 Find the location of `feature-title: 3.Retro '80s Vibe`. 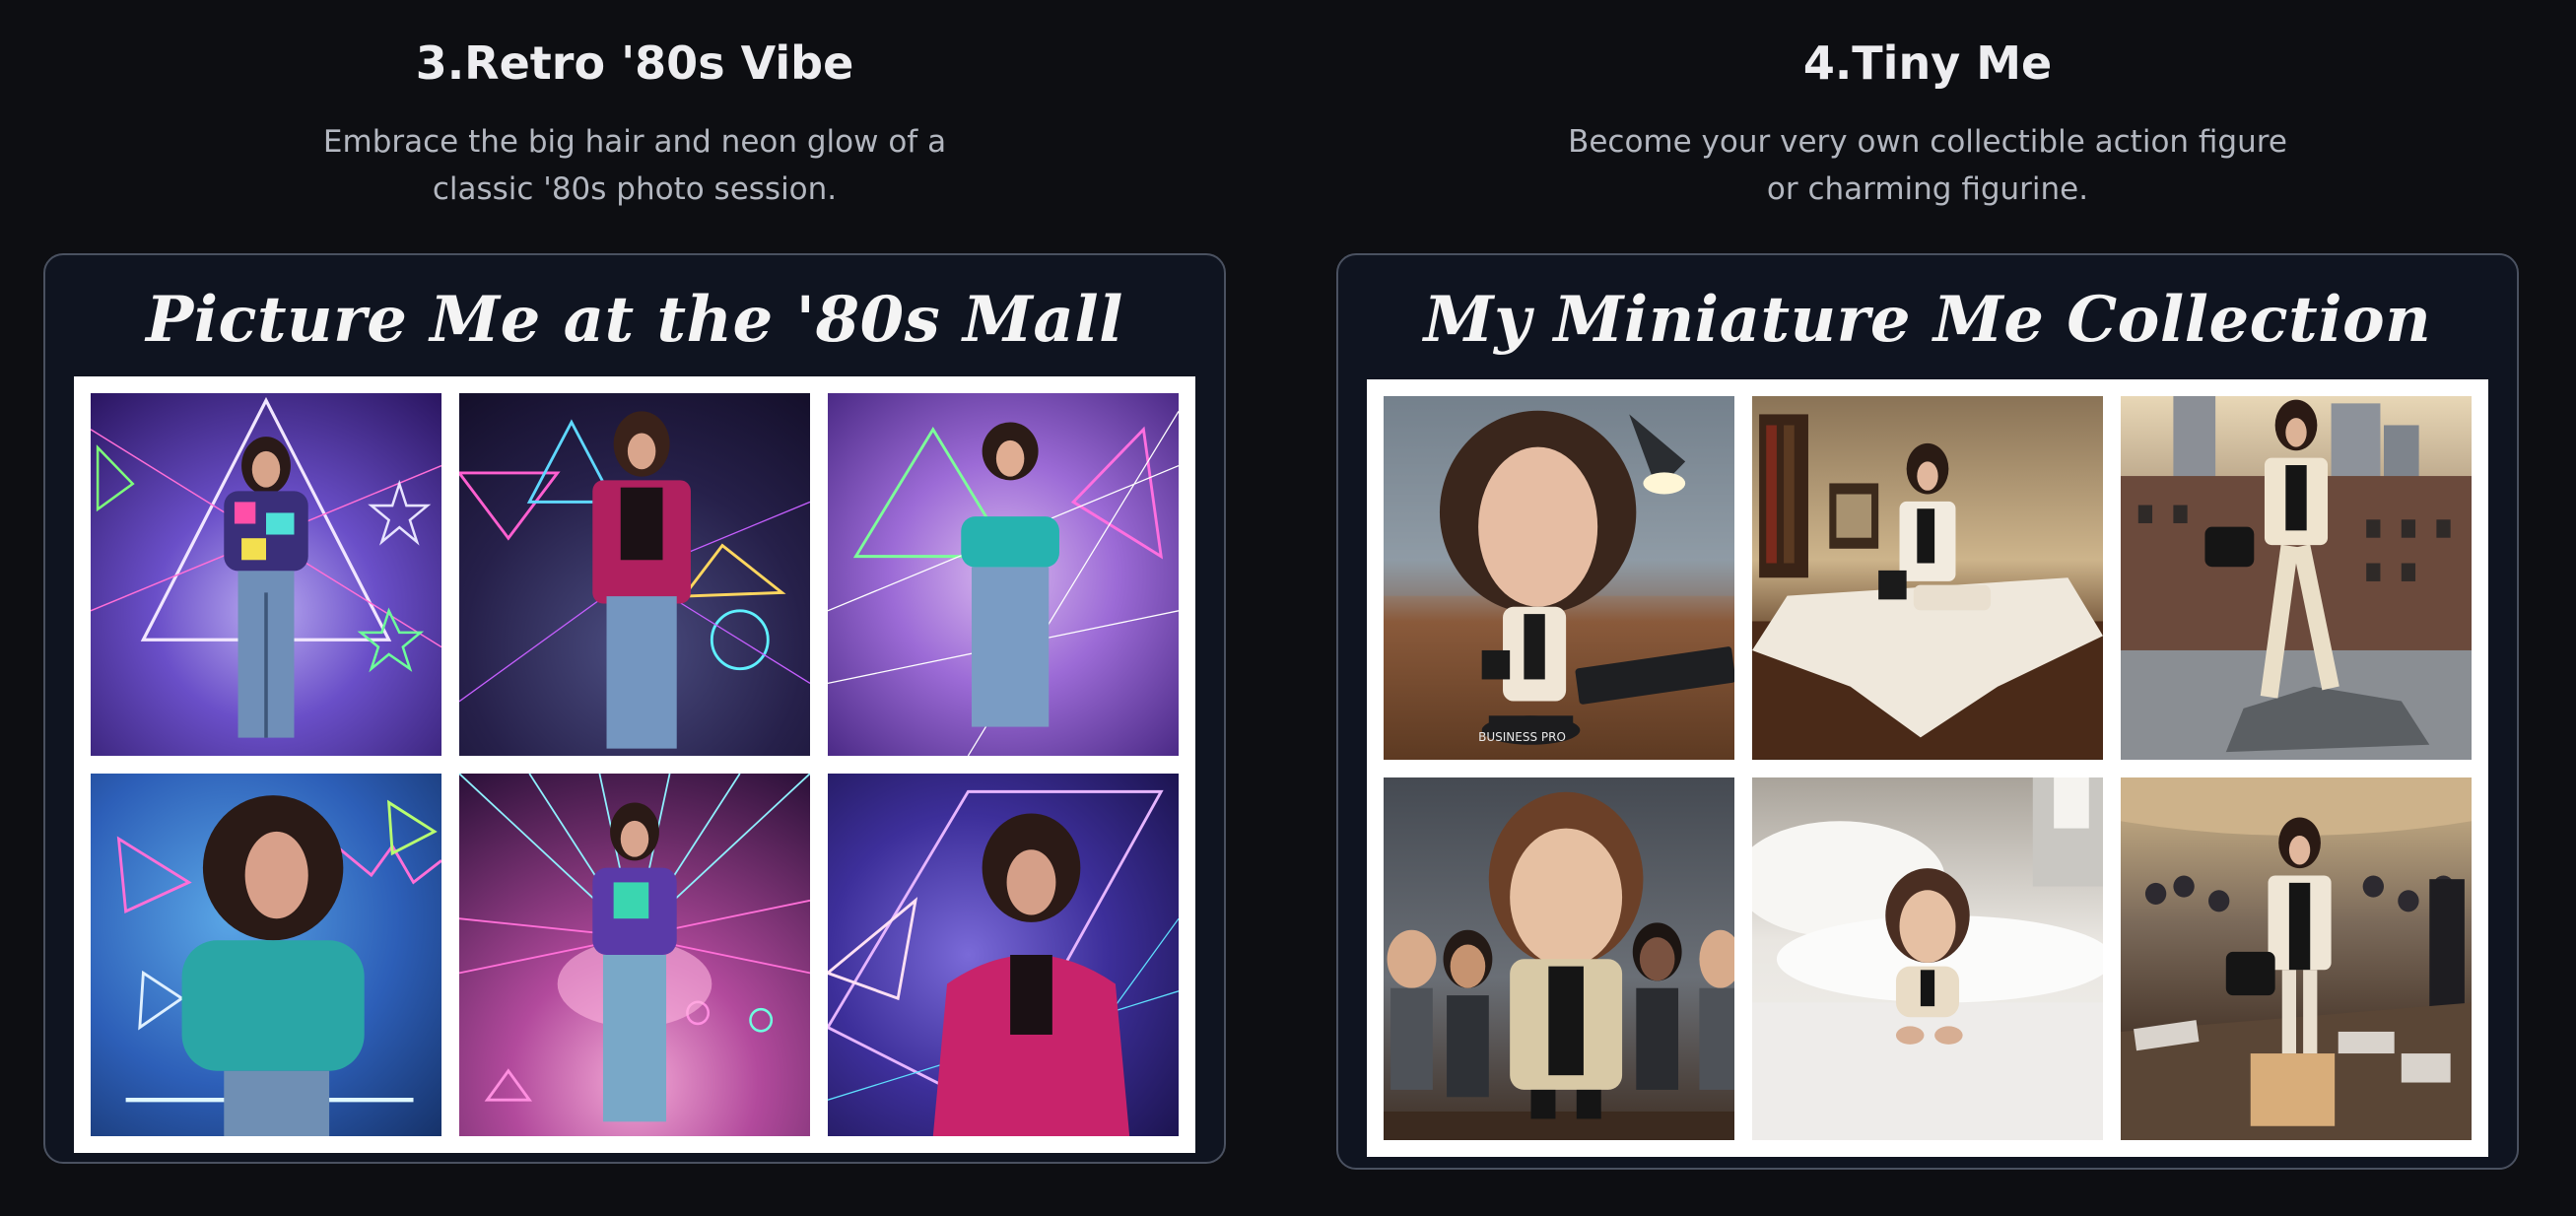

feature-title: 3.Retro '80s Vibe is located at coordinates (634, 63).